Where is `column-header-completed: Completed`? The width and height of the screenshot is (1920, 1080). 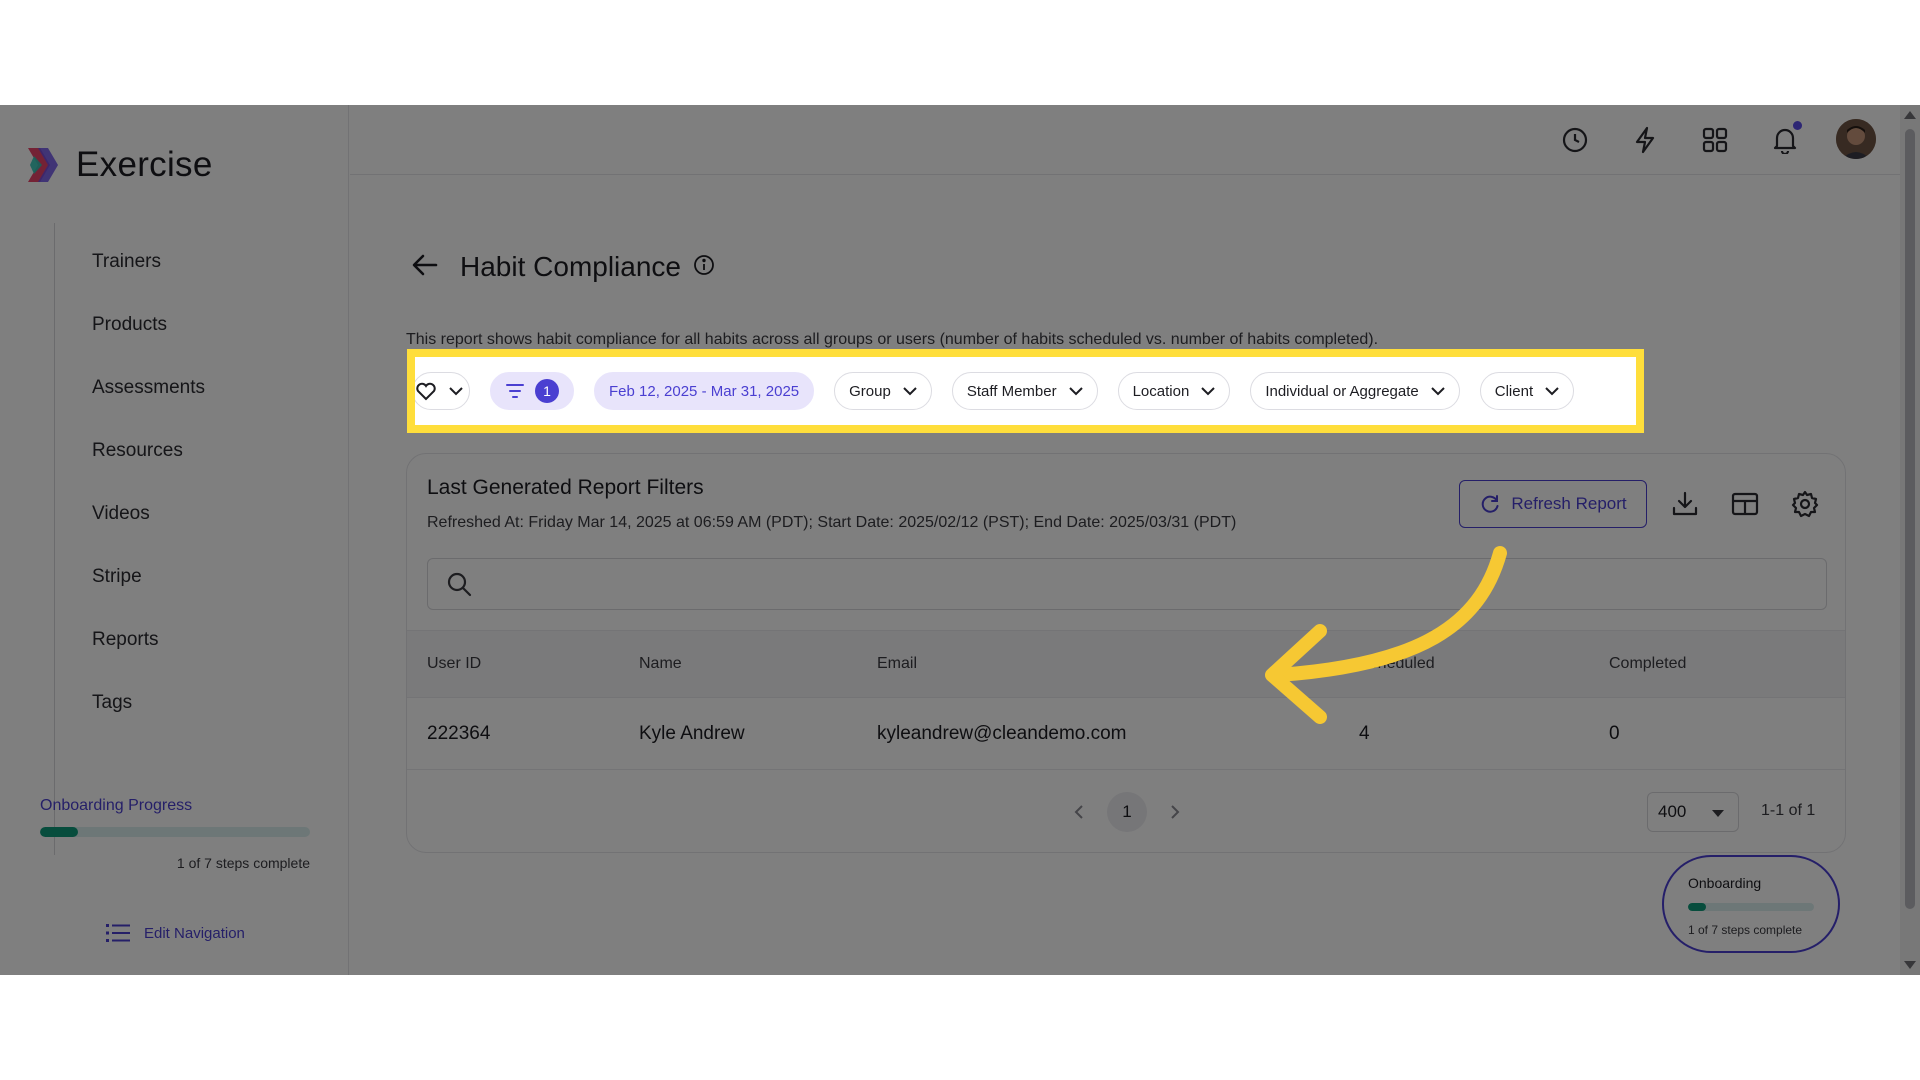
column-header-completed: Completed is located at coordinates (1647, 664).